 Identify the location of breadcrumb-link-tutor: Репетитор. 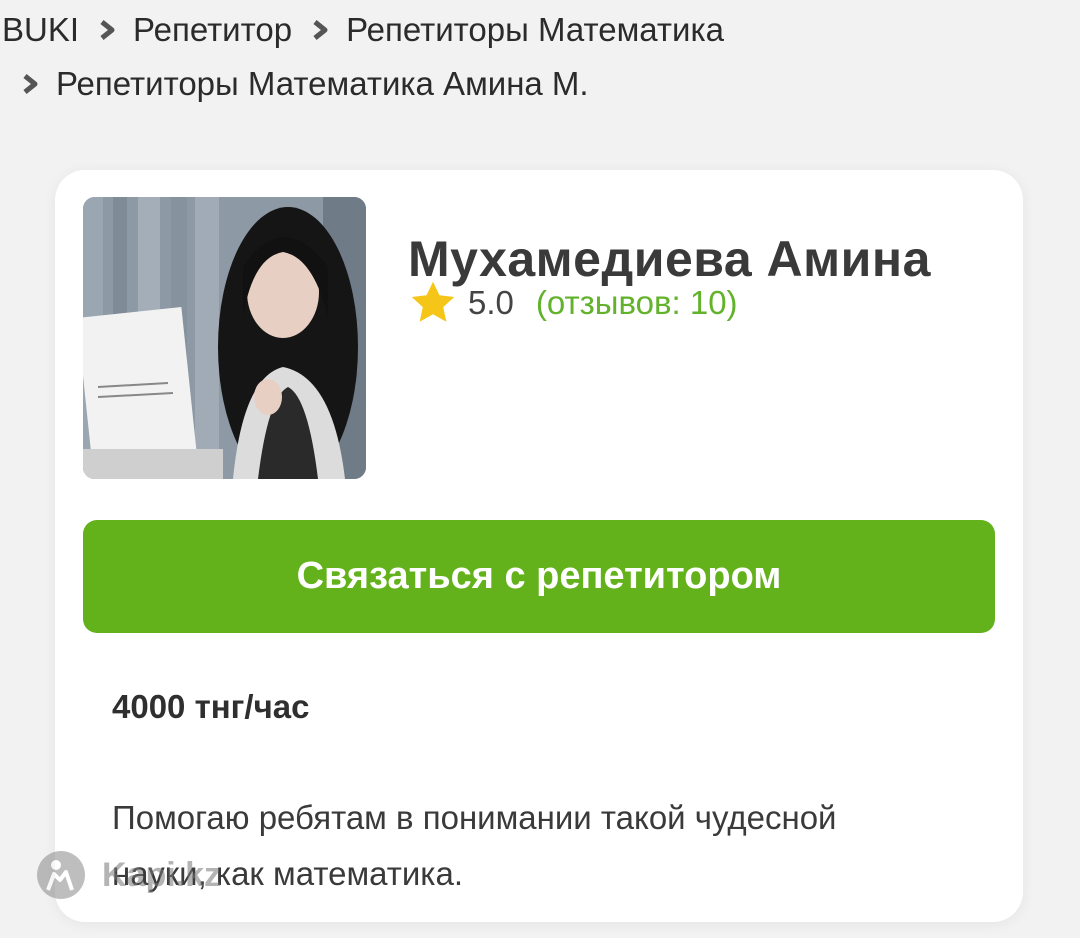
(212, 30).